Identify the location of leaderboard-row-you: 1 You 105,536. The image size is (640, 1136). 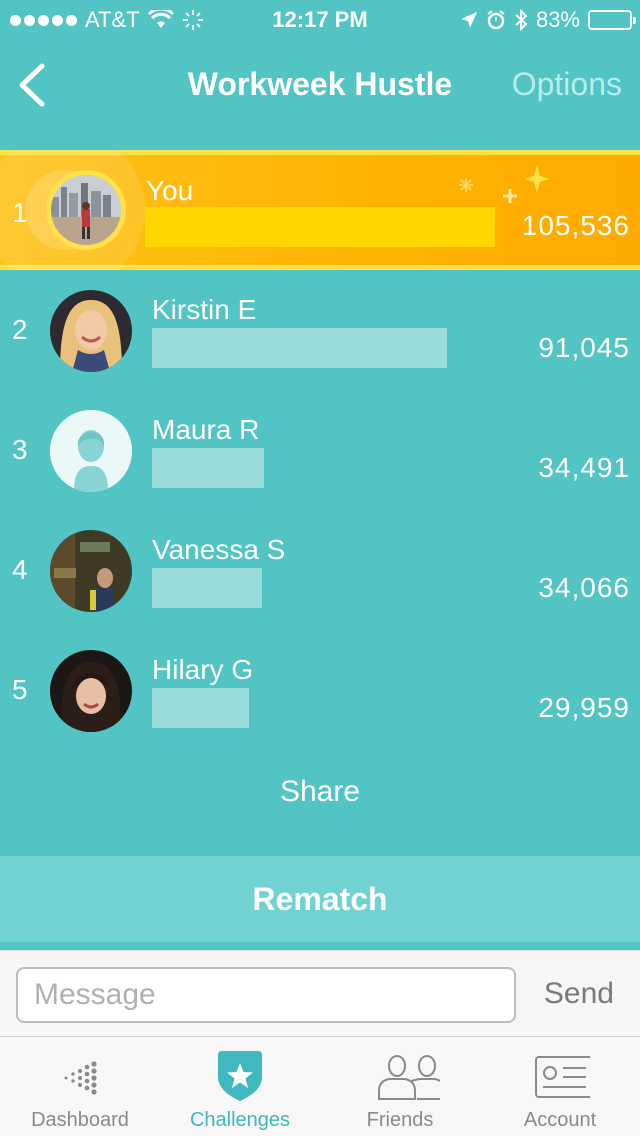
(320, 210).